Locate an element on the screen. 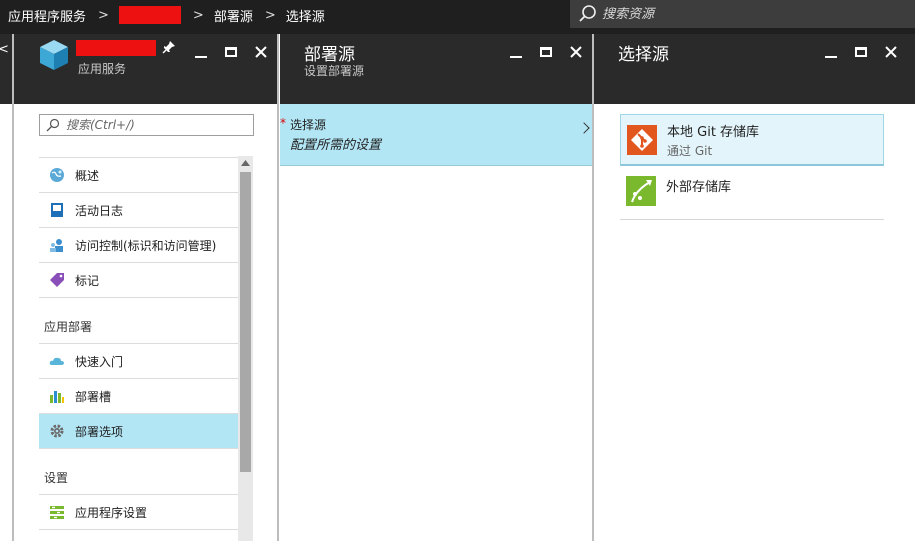 The width and height of the screenshot is (915, 541). menu-item-deploy-slots: 部署槽 is located at coordinates (138, 395).